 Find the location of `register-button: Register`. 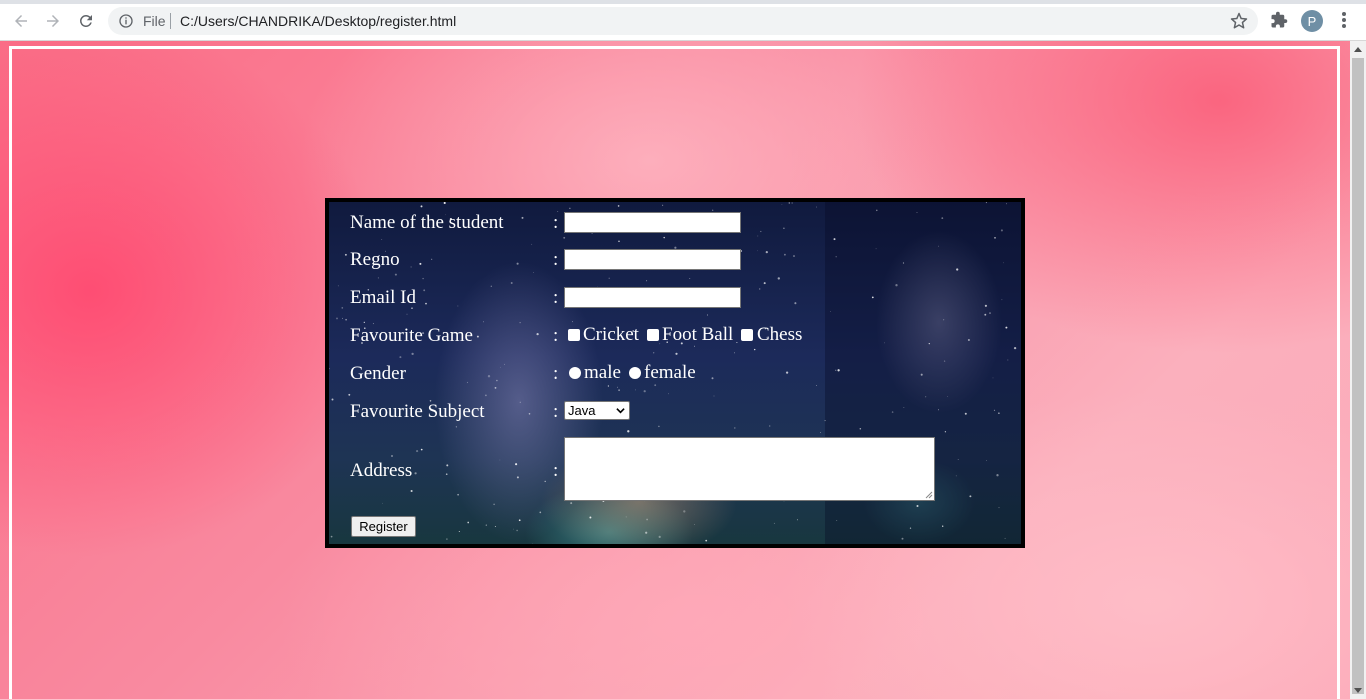

register-button: Register is located at coordinates (383, 526).